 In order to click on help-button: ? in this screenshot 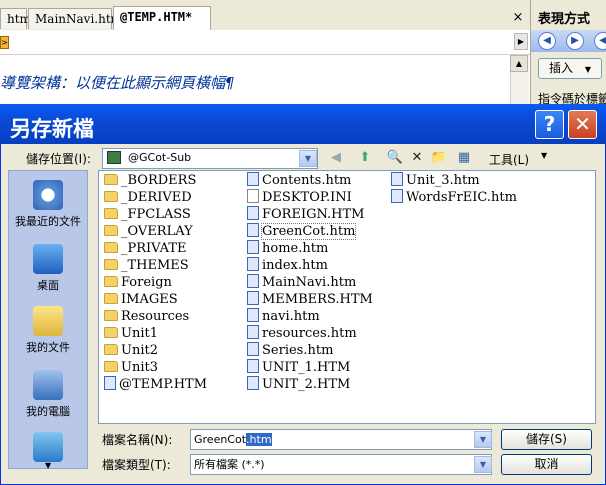, I will do `click(549, 124)`.